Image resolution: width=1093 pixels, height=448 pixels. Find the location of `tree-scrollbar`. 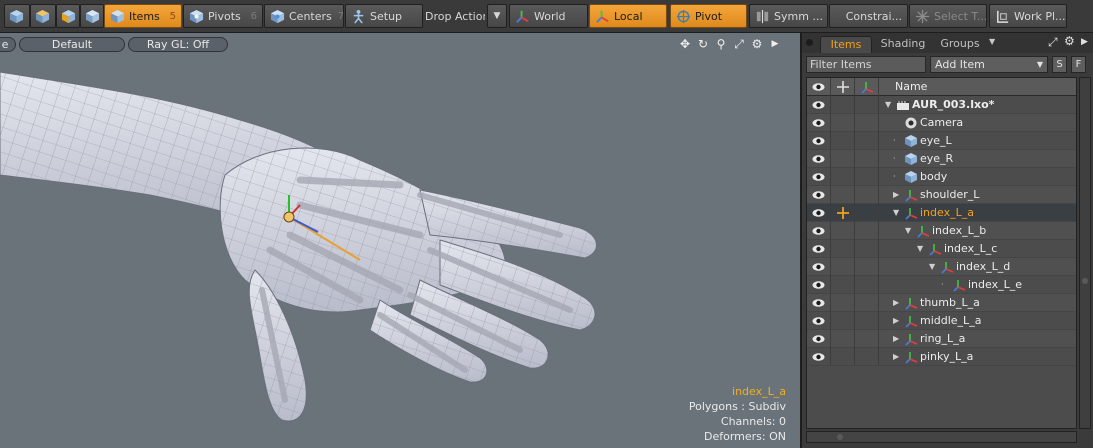

tree-scrollbar is located at coordinates (1085, 253).